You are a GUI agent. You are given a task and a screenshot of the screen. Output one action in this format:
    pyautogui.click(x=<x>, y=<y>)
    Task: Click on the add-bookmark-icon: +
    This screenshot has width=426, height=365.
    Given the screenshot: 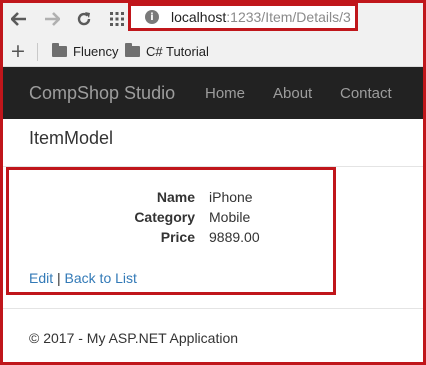 What is the action you would take?
    pyautogui.click(x=18, y=51)
    